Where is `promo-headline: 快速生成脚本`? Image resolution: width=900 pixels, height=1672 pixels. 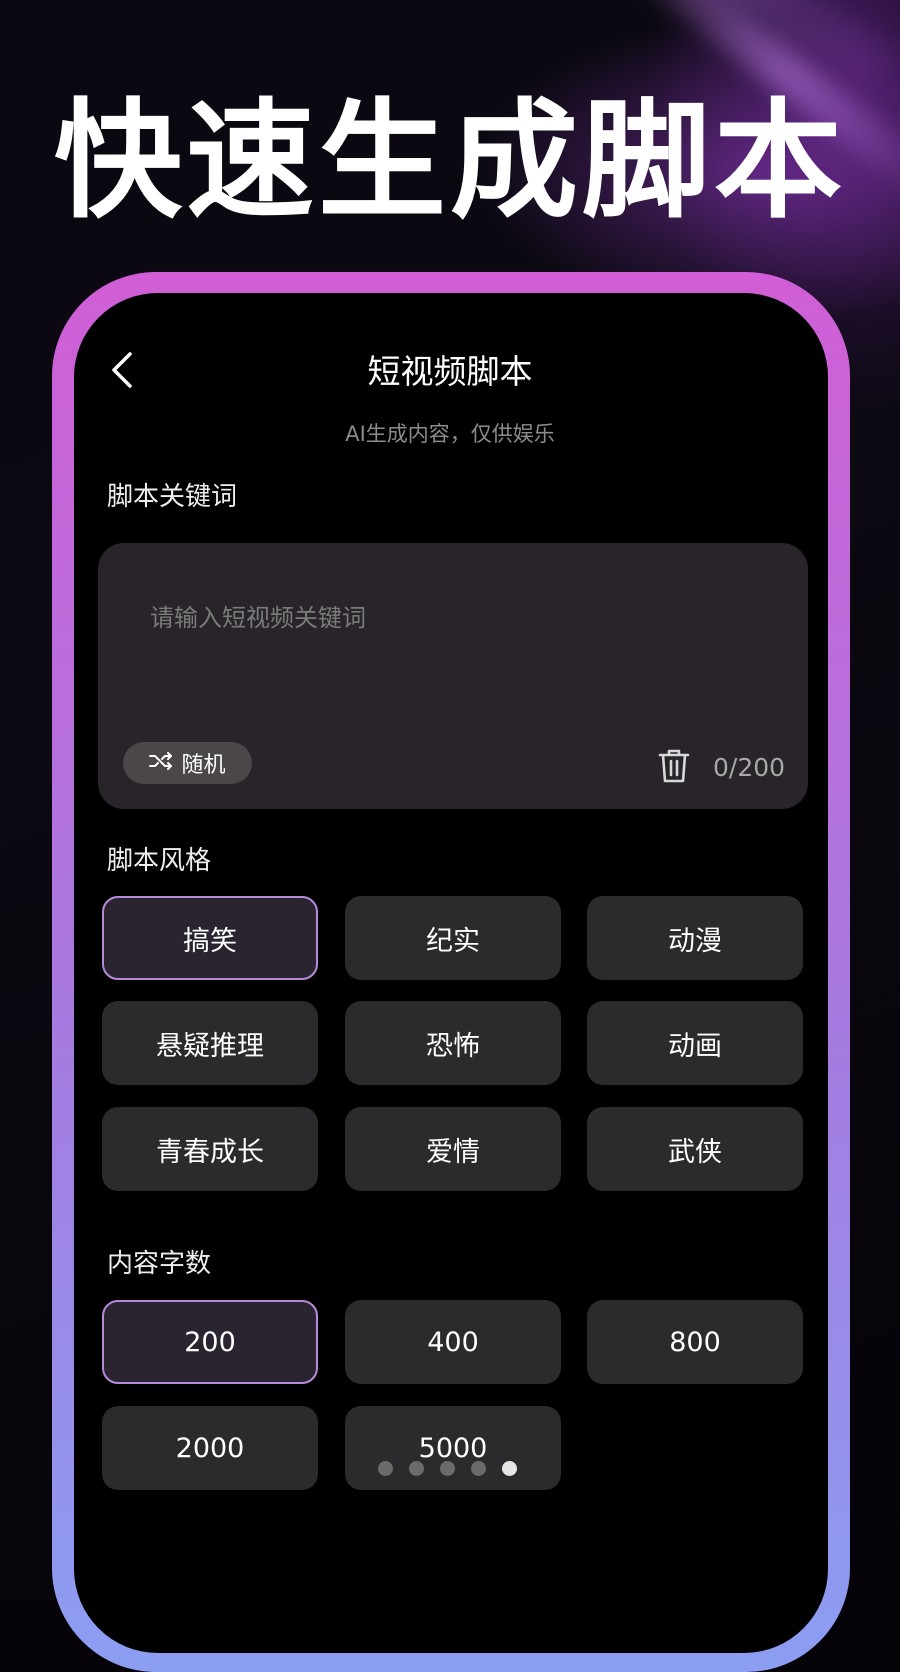
promo-headline: 快速生成脚本 is located at coordinates (449, 161).